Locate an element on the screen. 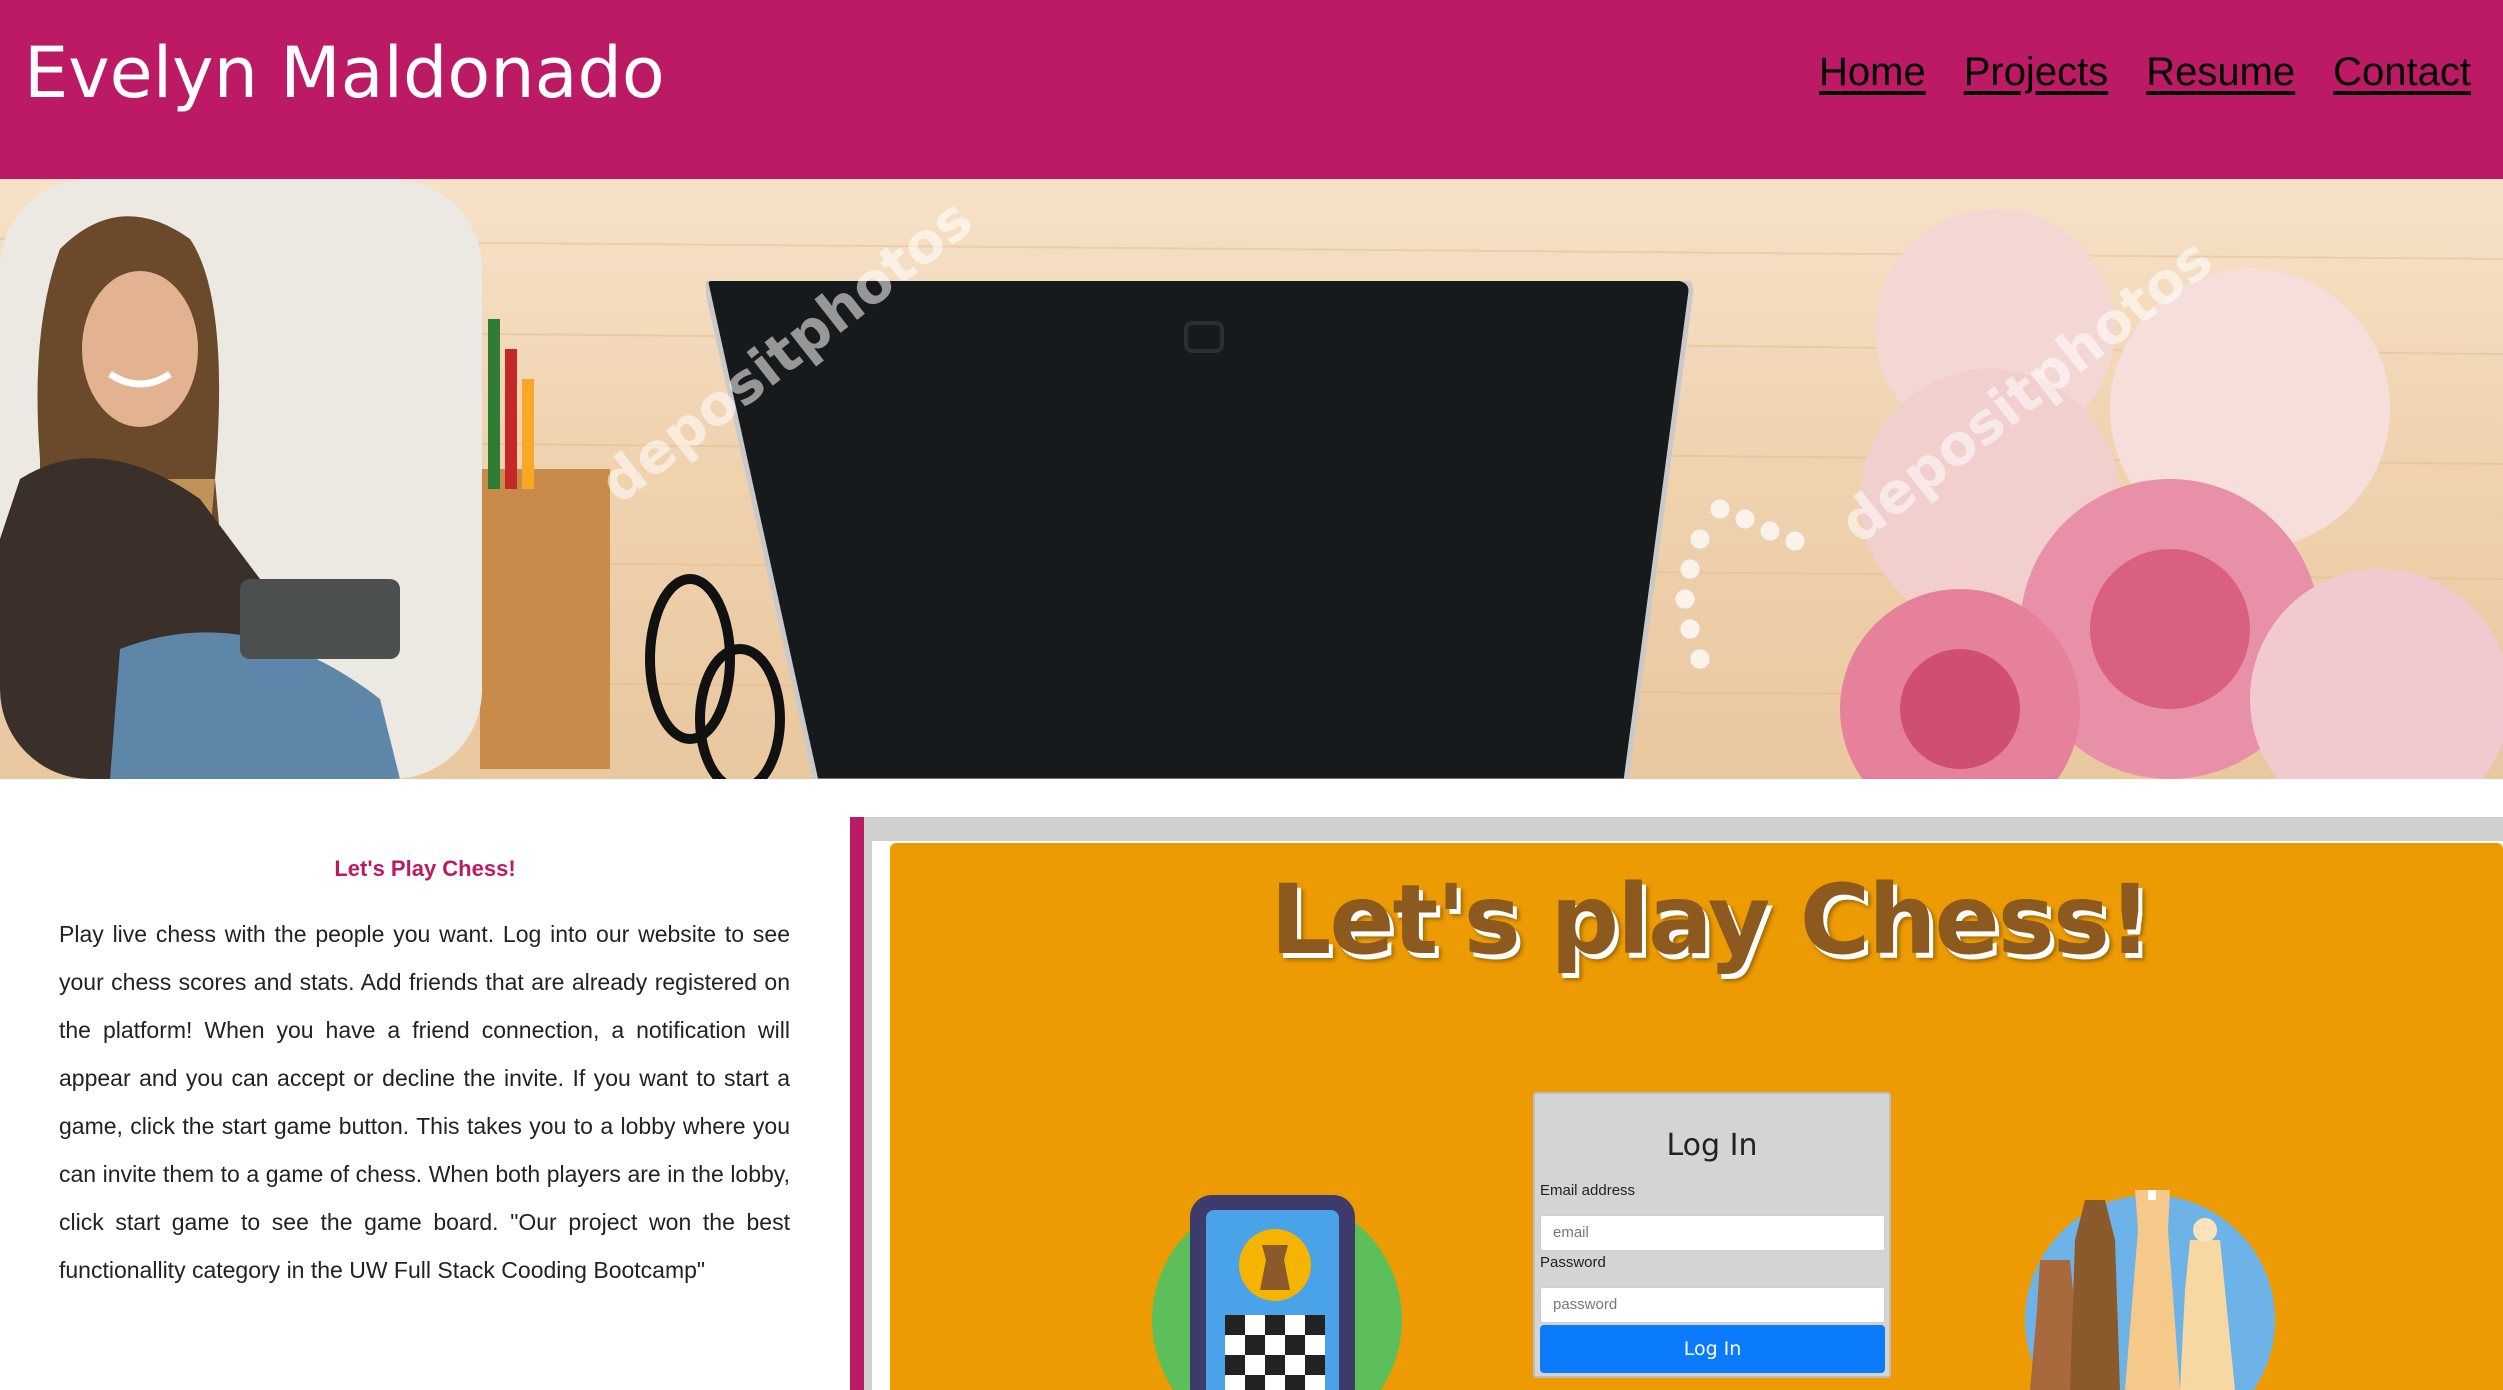 The width and height of the screenshot is (2503, 1390). site-title: Evelyn Maldonado is located at coordinates (344, 73).